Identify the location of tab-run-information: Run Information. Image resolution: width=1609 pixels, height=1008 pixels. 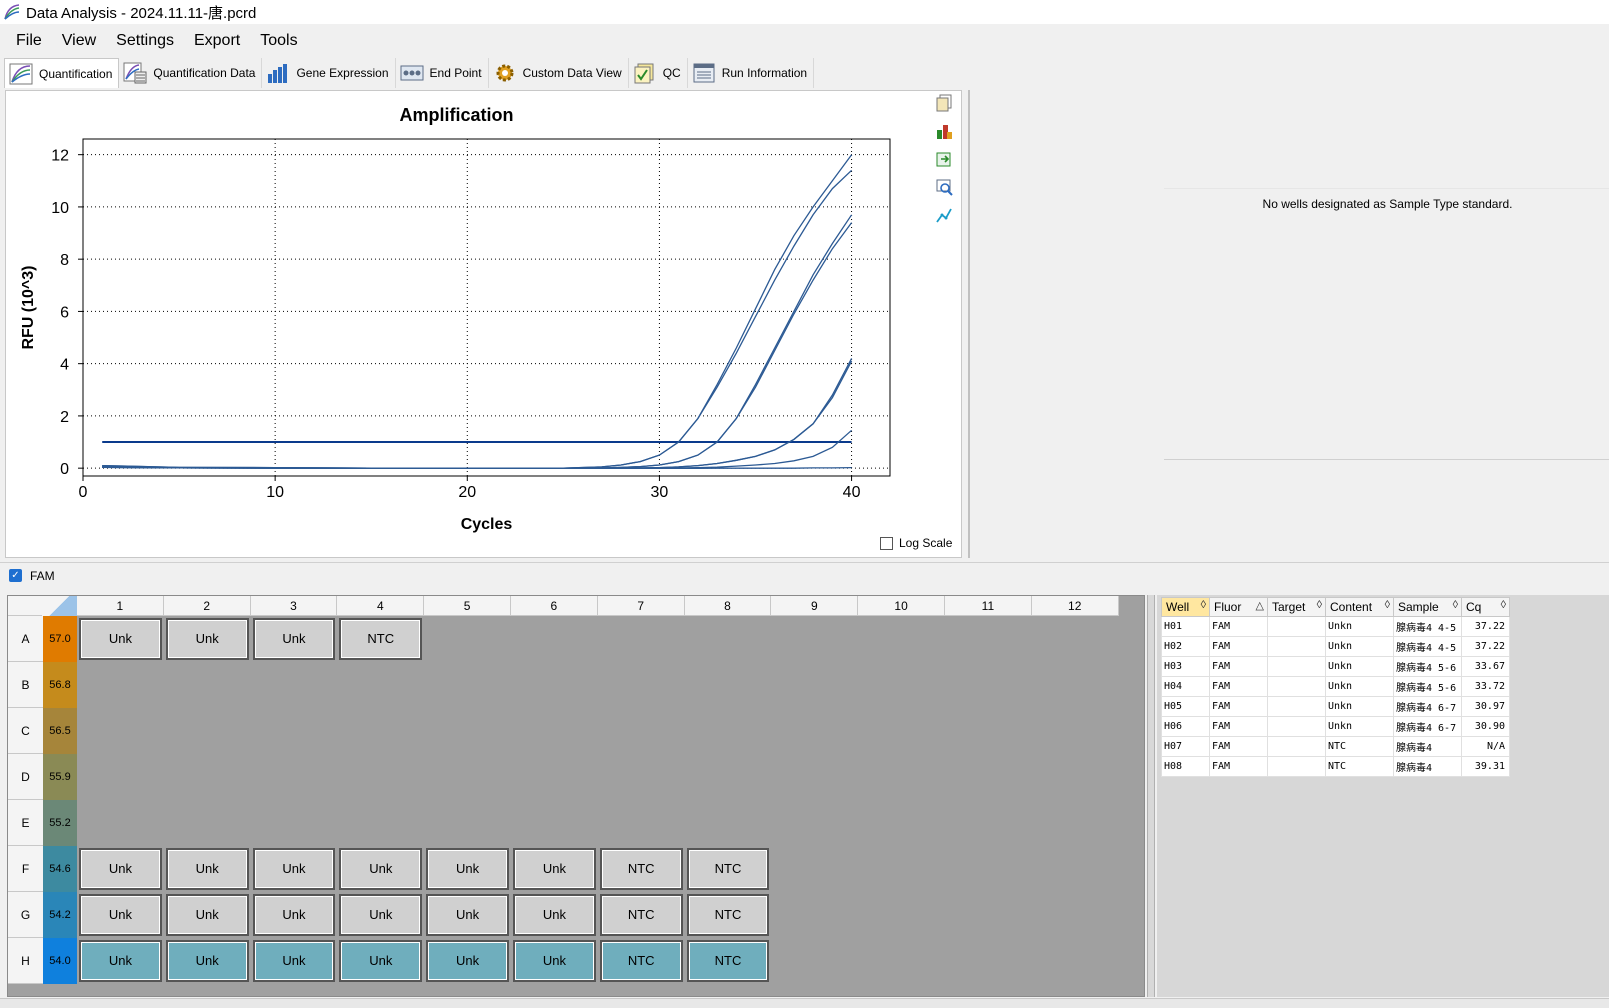
(751, 73).